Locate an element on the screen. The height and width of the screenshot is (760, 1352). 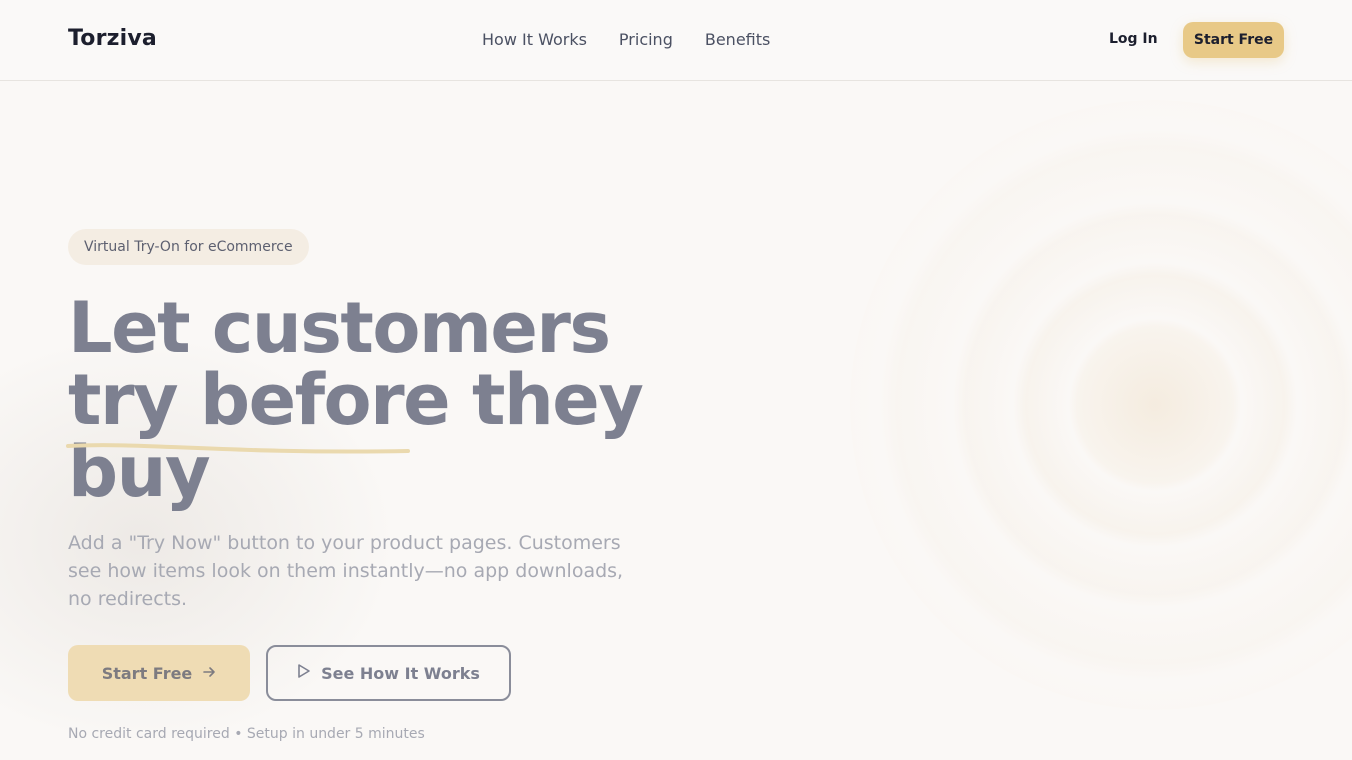
see-how-it-works-button: See How It Works is located at coordinates (388, 673).